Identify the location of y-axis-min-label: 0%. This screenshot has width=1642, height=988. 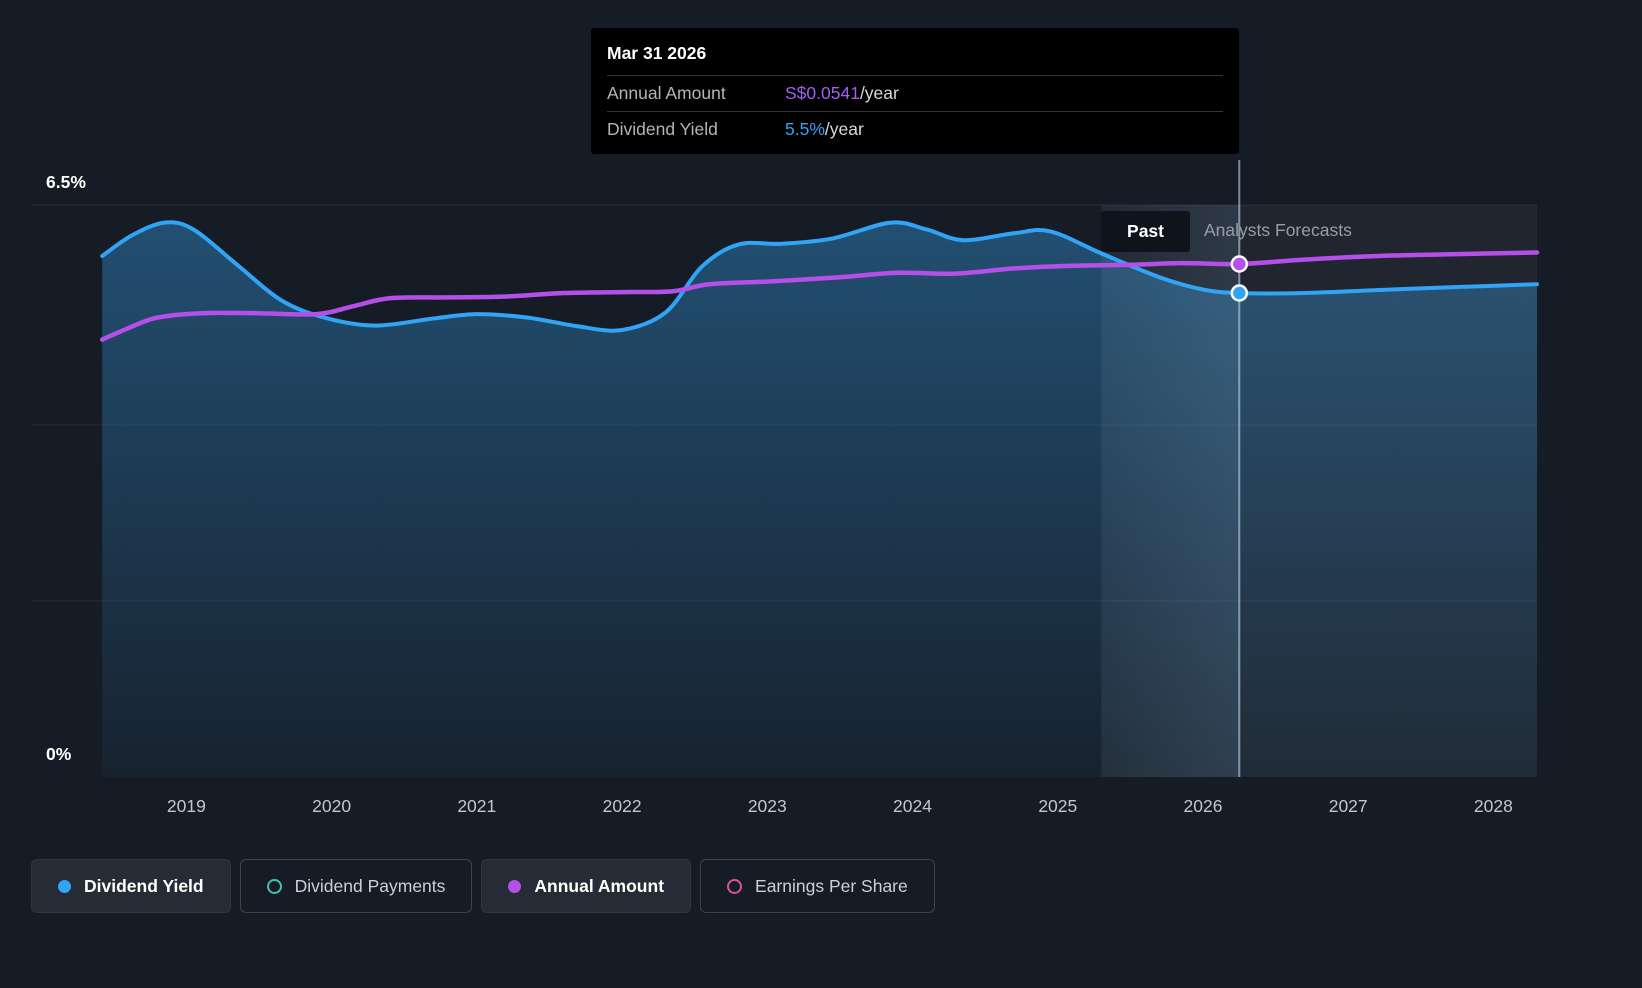
(59, 754).